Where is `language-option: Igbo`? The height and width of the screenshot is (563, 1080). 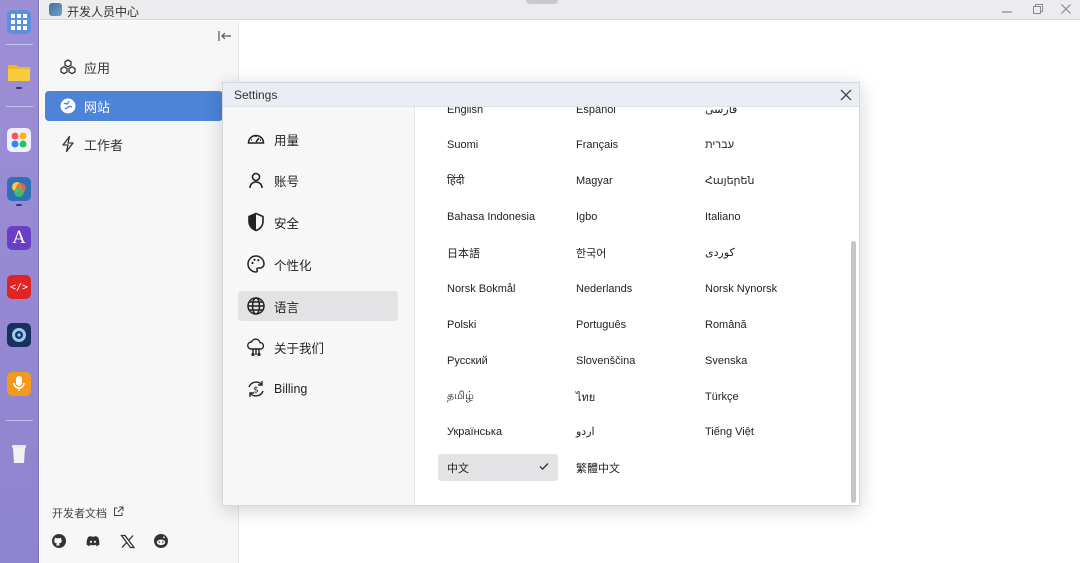
language-option: Igbo is located at coordinates (627, 216).